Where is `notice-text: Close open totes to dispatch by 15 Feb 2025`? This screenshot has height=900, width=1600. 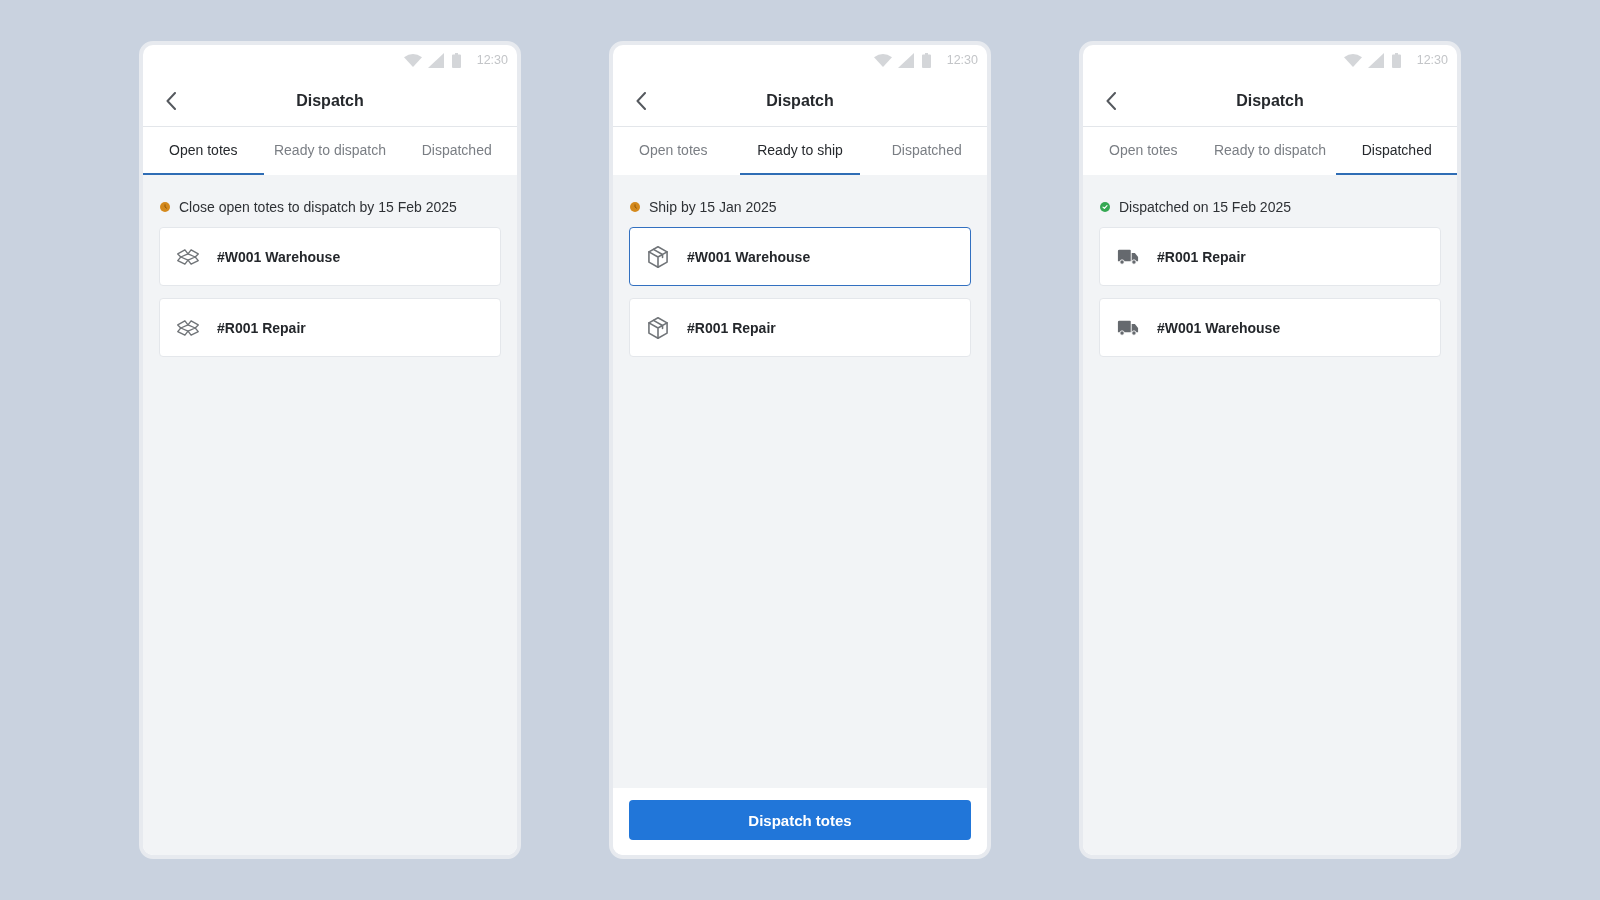 notice-text: Close open totes to dispatch by 15 Feb 2025 is located at coordinates (318, 207).